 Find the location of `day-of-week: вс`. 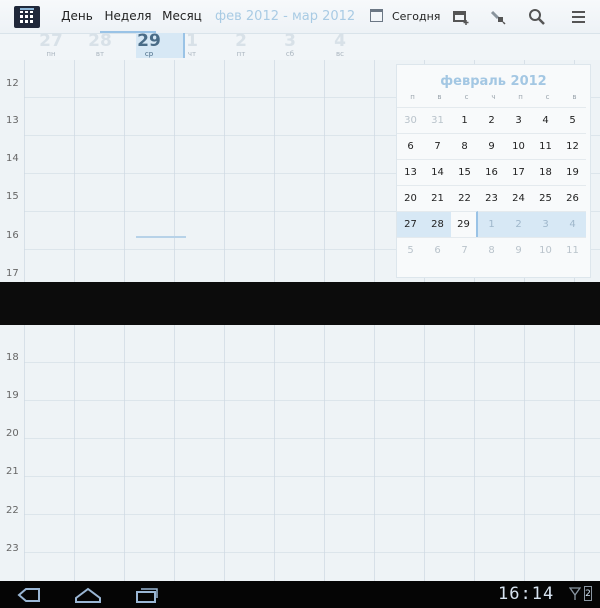

day-of-week: вс is located at coordinates (340, 54).